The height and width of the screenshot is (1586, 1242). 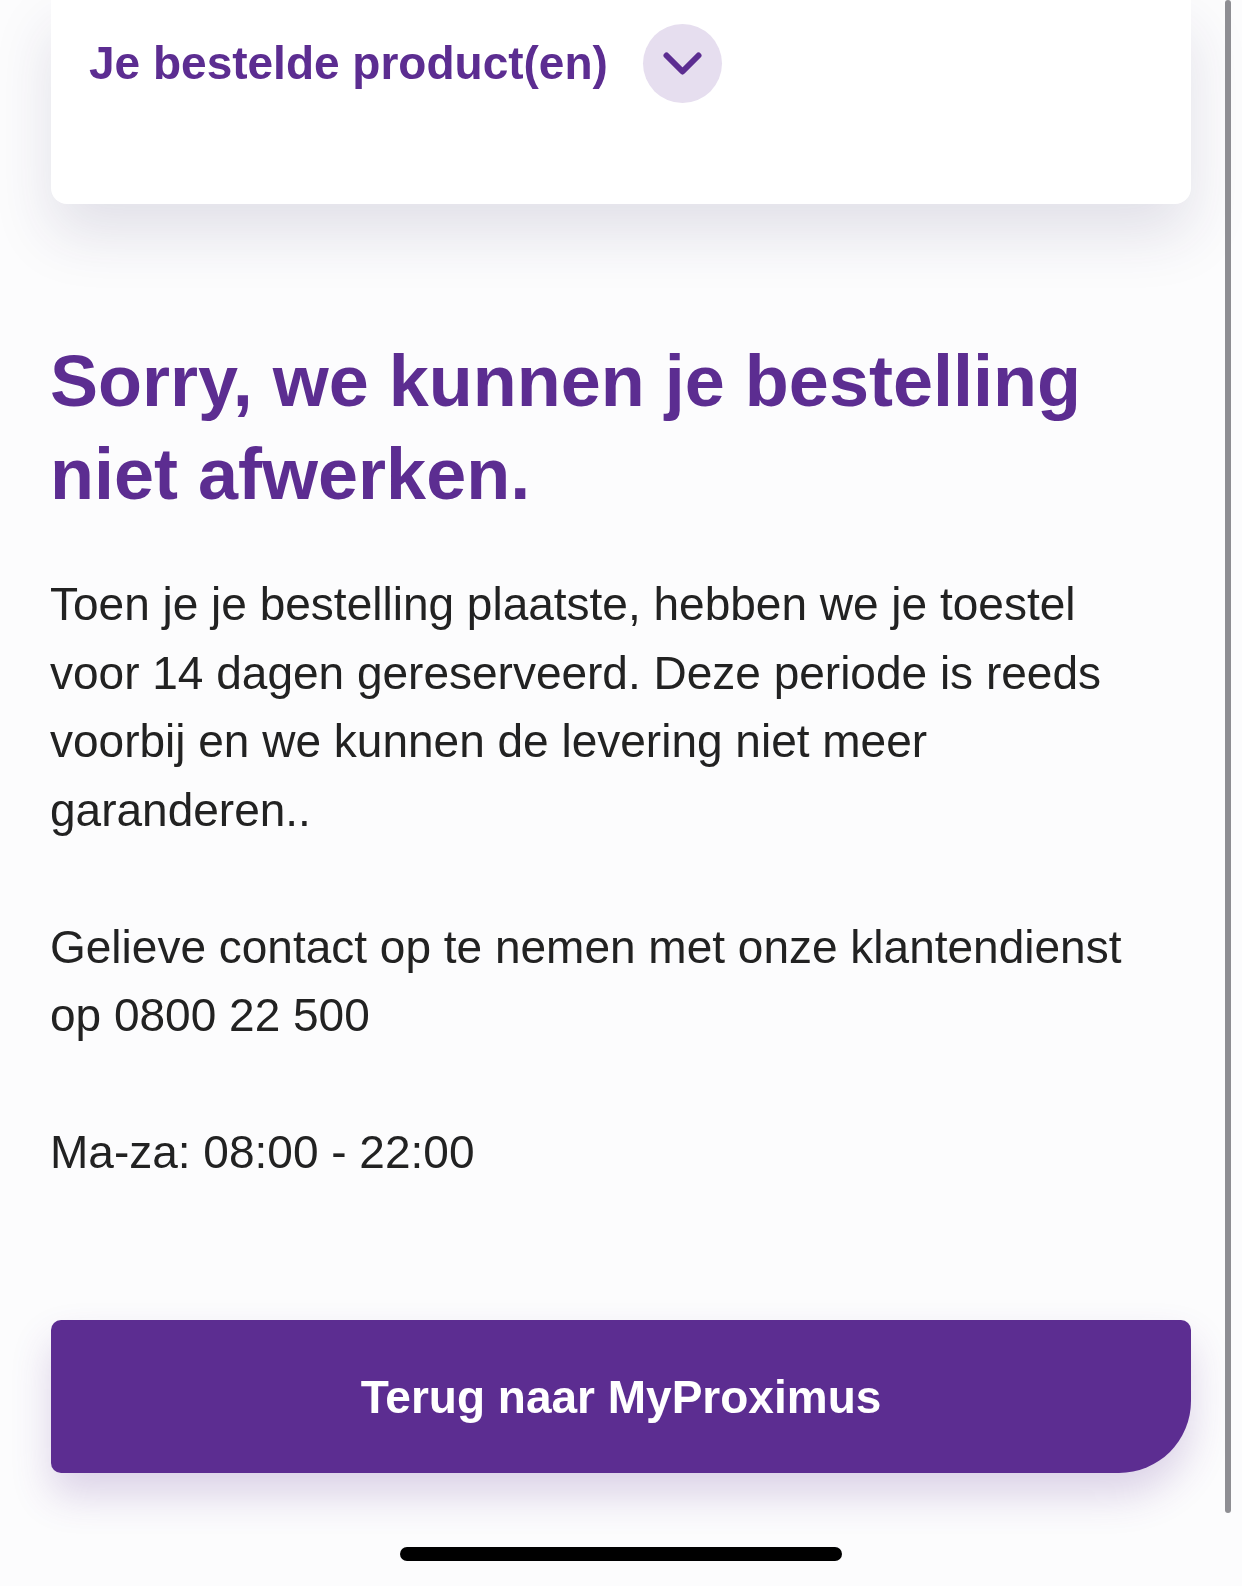 I want to click on message-text: Gelieve contact op te nemen met onze klantendienst op 0800 22 500, so click(x=586, y=981).